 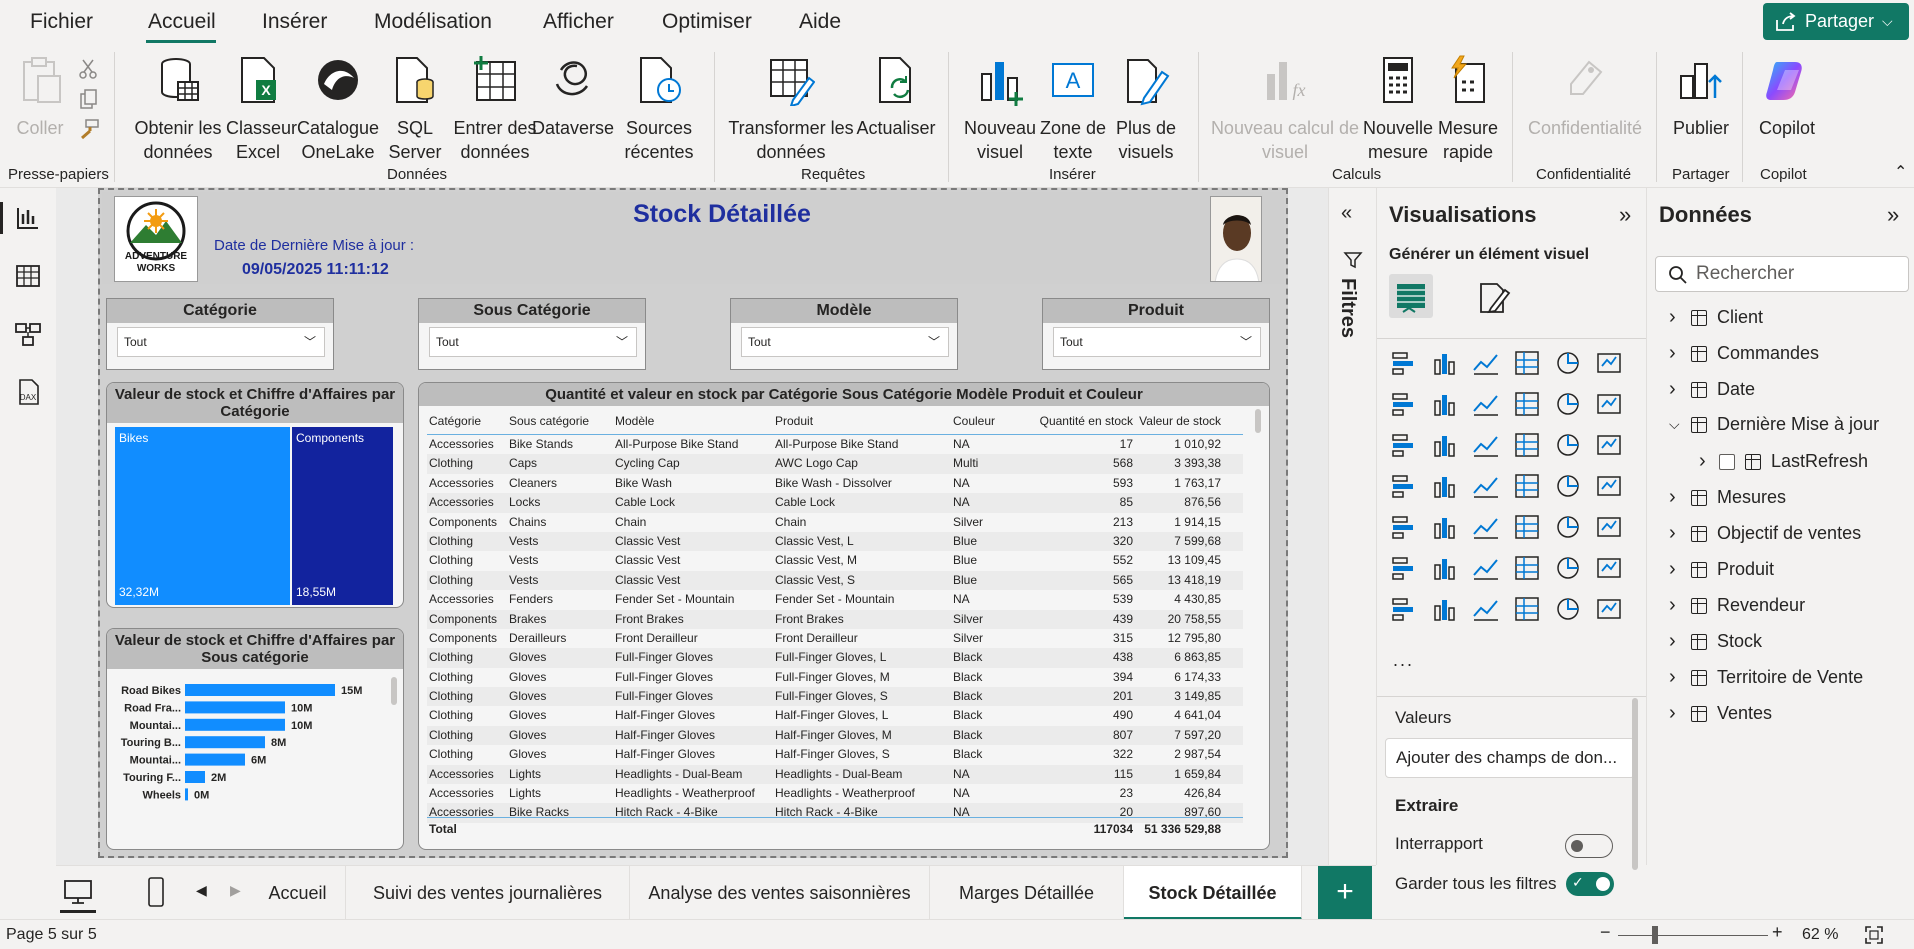 What do you see at coordinates (294, 22) in the screenshot?
I see `menu-inserer: Insérer` at bounding box center [294, 22].